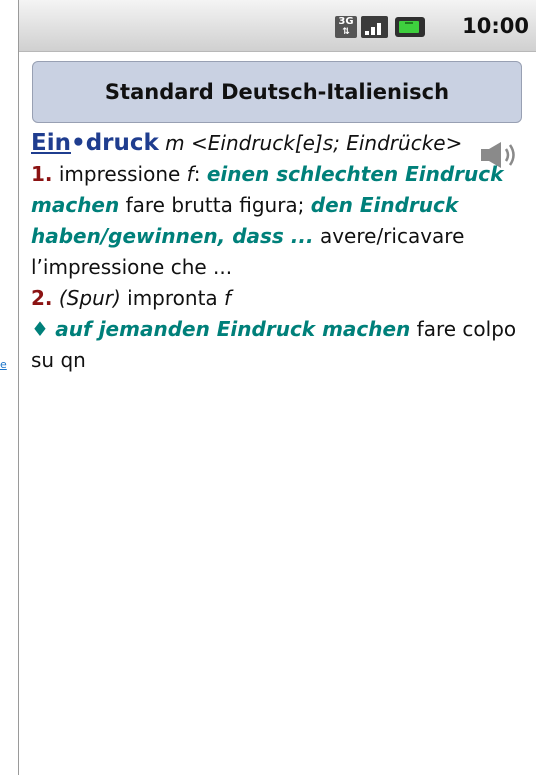 The height and width of the screenshot is (775, 536). What do you see at coordinates (40, 329) in the screenshot?
I see `idiom-marker: ♦` at bounding box center [40, 329].